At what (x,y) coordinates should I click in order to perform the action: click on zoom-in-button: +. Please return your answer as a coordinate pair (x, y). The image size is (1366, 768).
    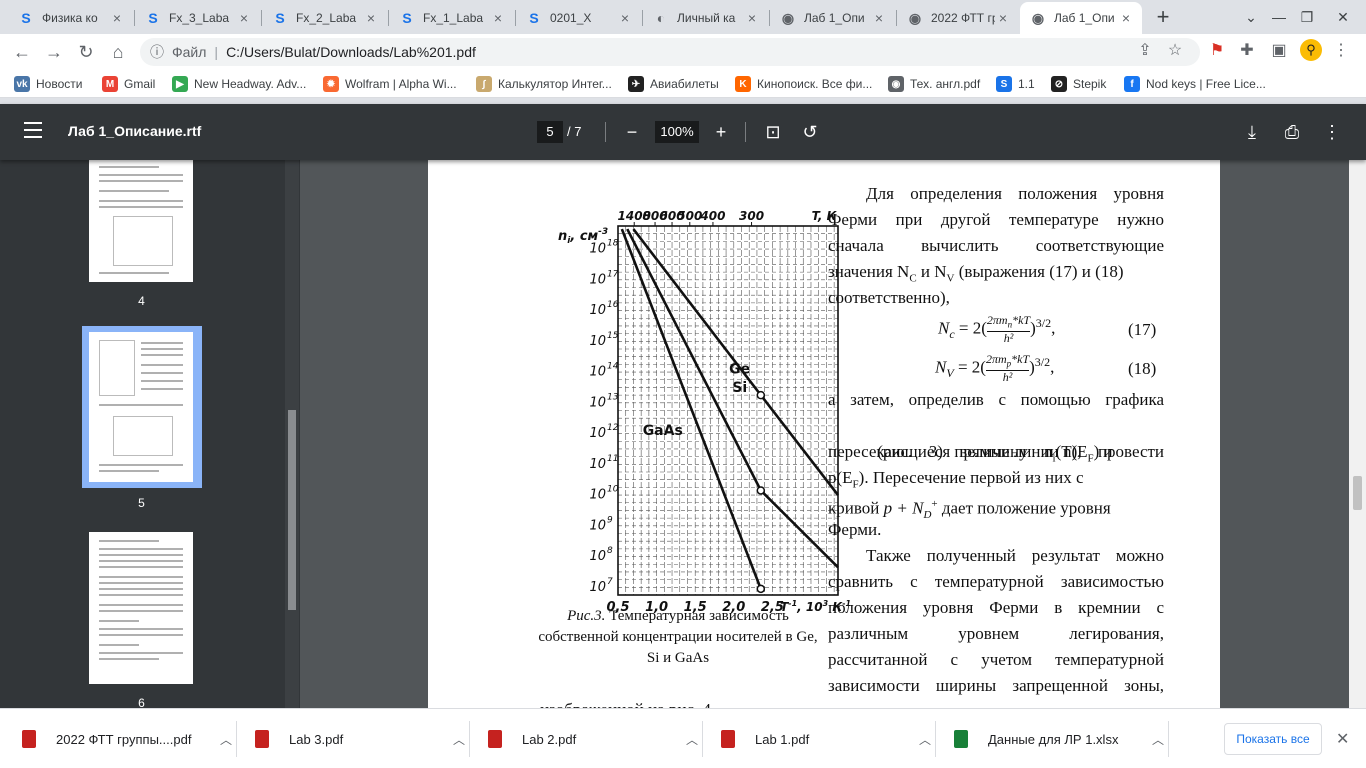
    Looking at the image, I should click on (721, 132).